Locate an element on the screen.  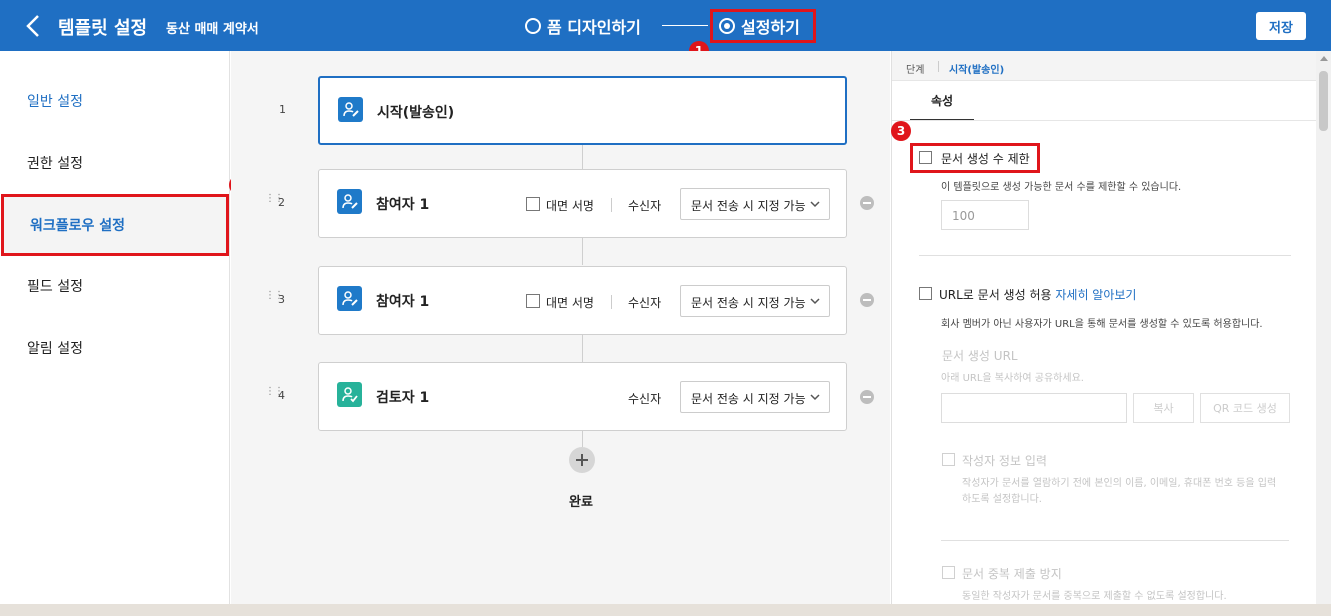
scrollbar-thumb is located at coordinates (1323, 101).